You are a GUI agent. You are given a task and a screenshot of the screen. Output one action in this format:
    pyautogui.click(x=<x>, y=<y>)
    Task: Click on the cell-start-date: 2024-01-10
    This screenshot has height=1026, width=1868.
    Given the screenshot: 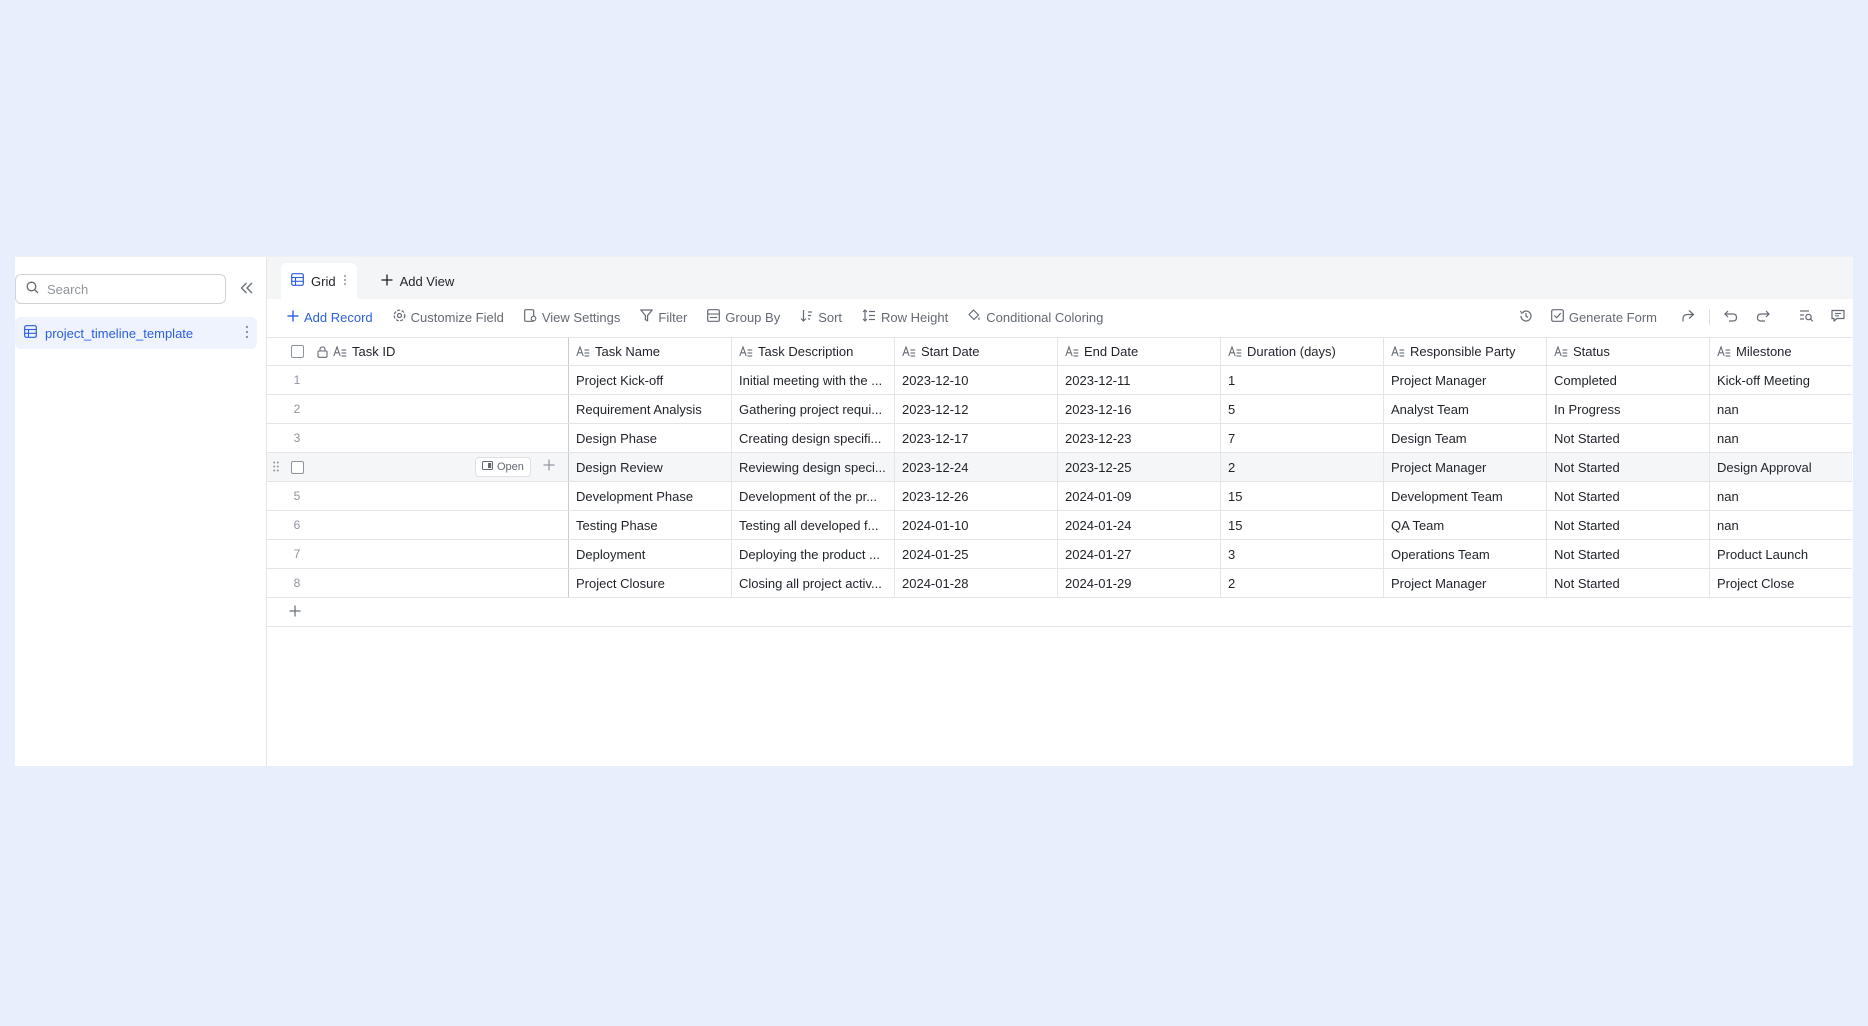 What is the action you would take?
    pyautogui.click(x=976, y=525)
    